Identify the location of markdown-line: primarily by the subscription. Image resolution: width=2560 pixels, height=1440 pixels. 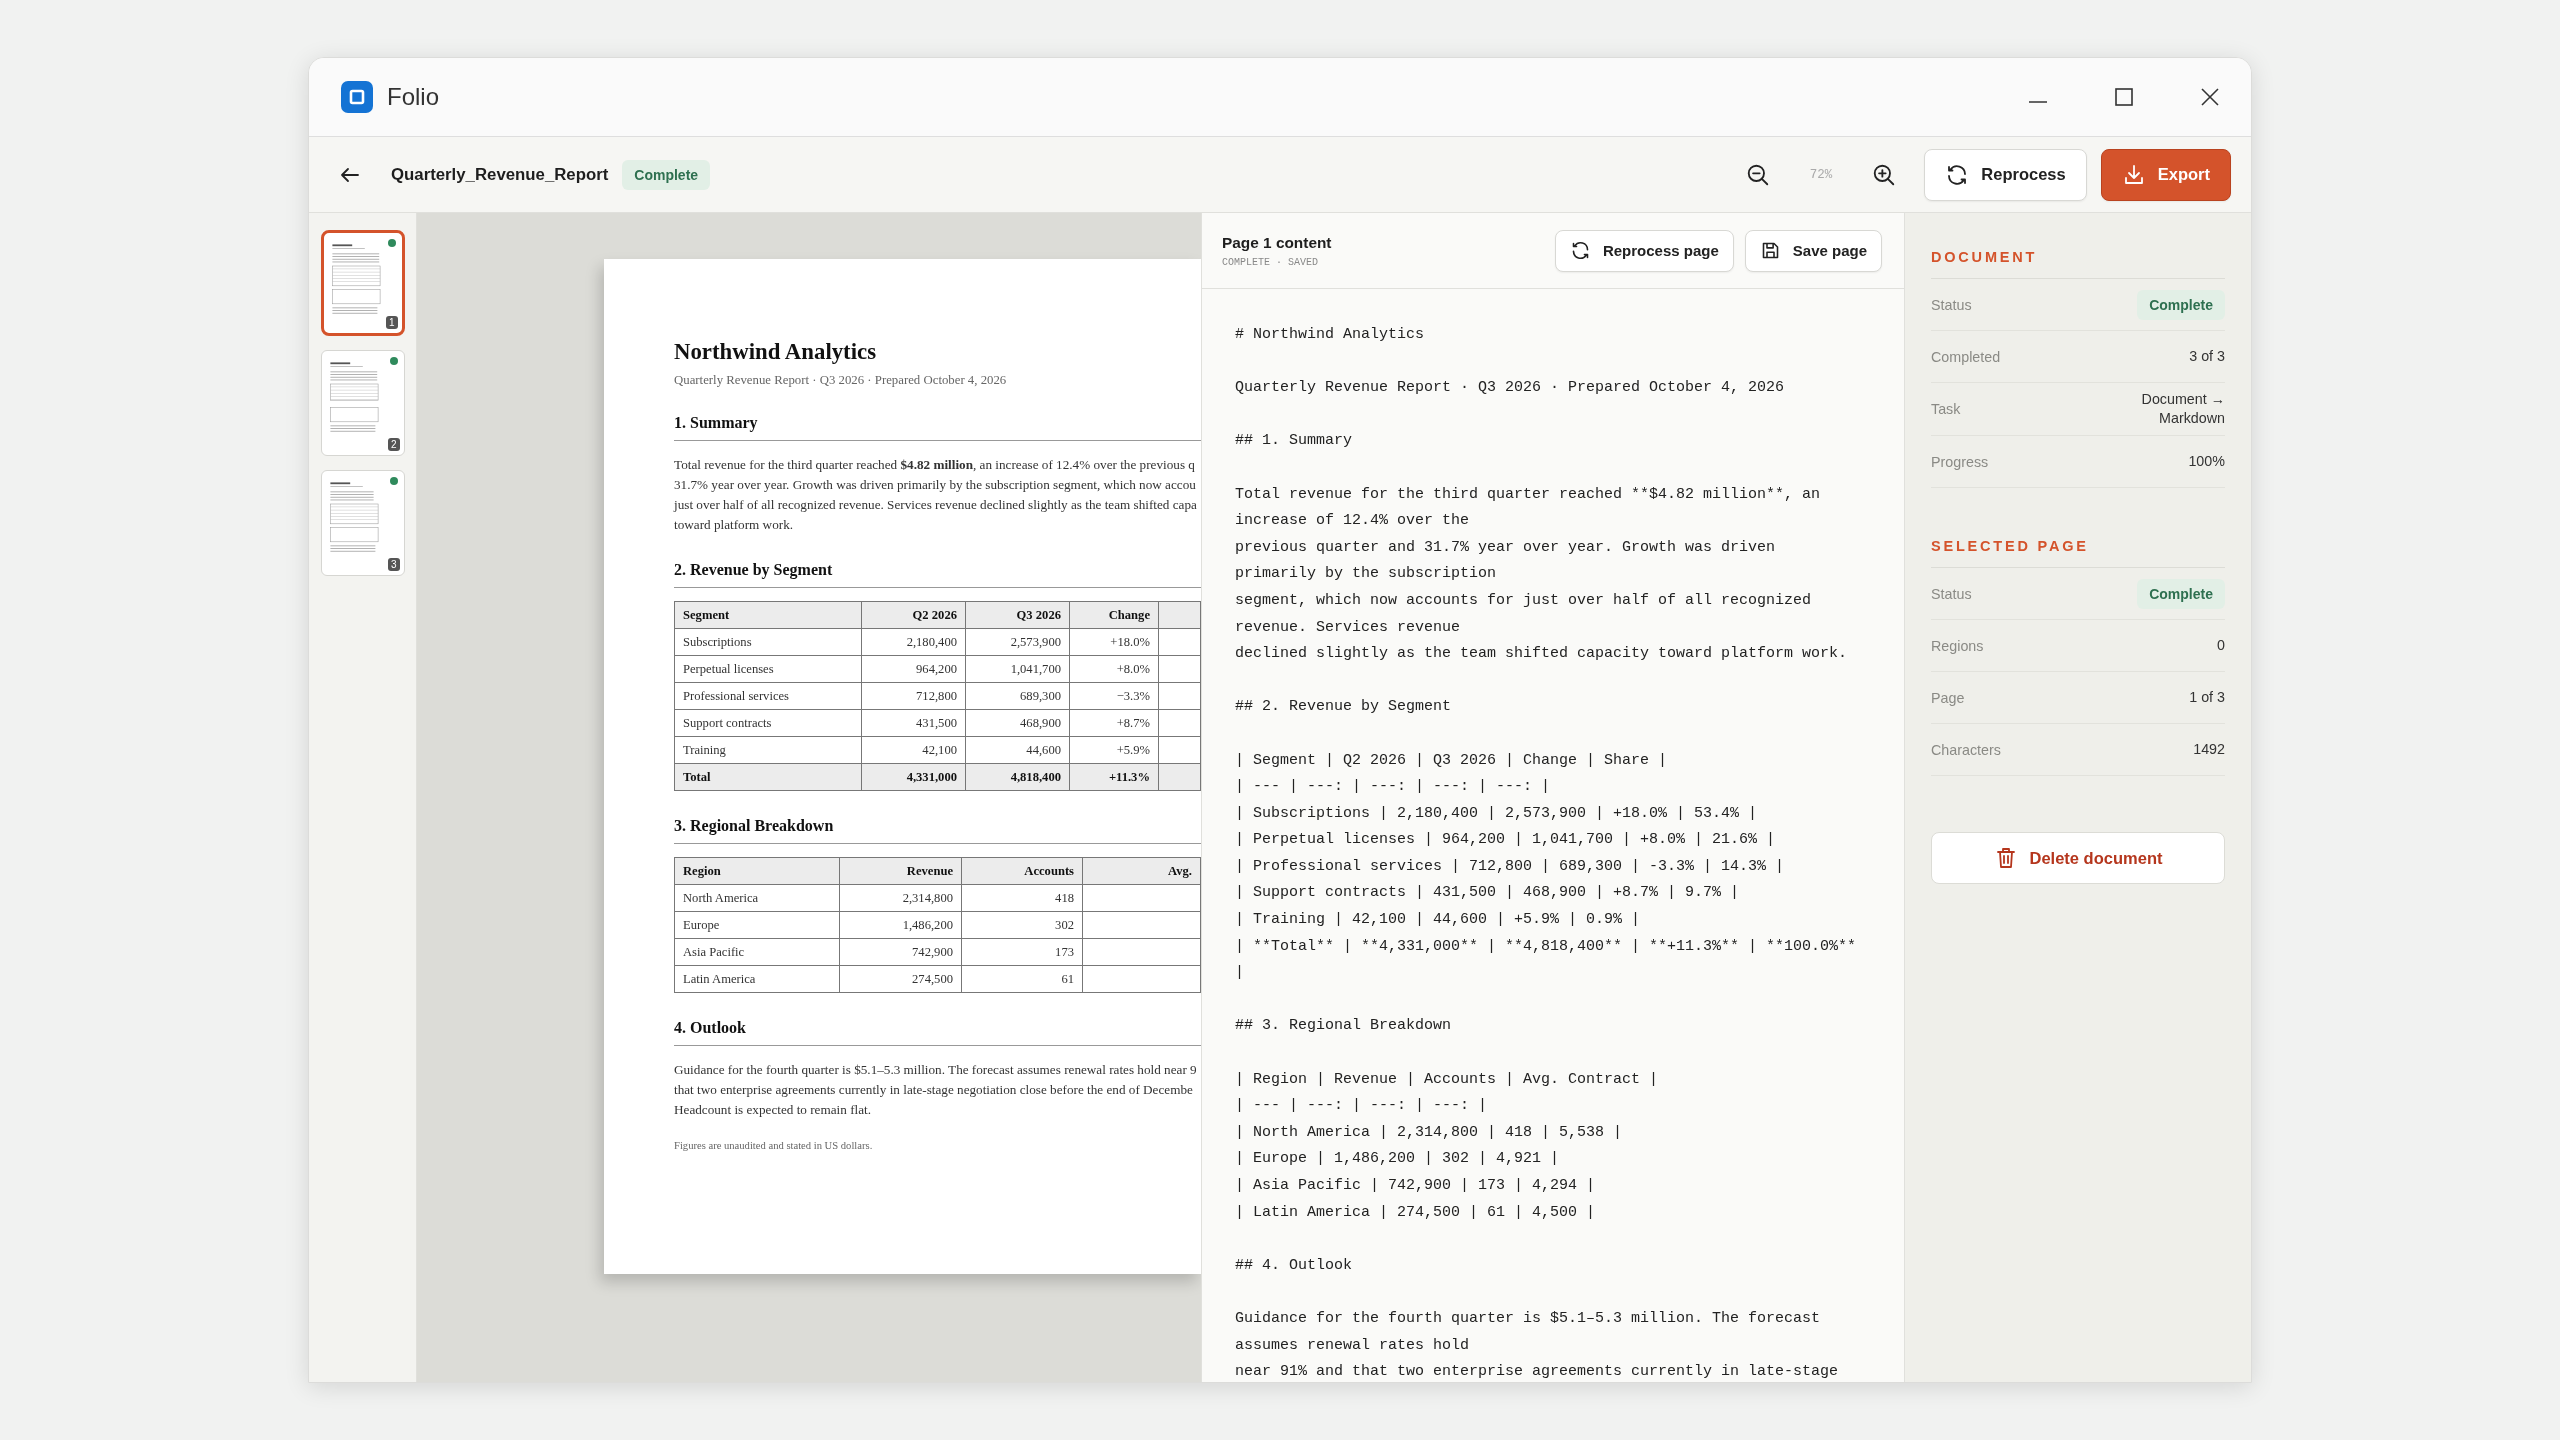
(1366, 574).